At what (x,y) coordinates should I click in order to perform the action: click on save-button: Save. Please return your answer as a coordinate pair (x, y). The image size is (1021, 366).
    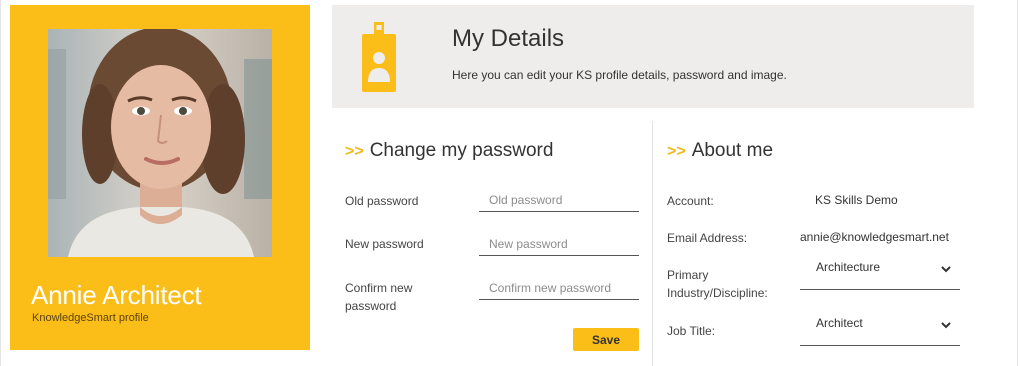
    Looking at the image, I should click on (606, 339).